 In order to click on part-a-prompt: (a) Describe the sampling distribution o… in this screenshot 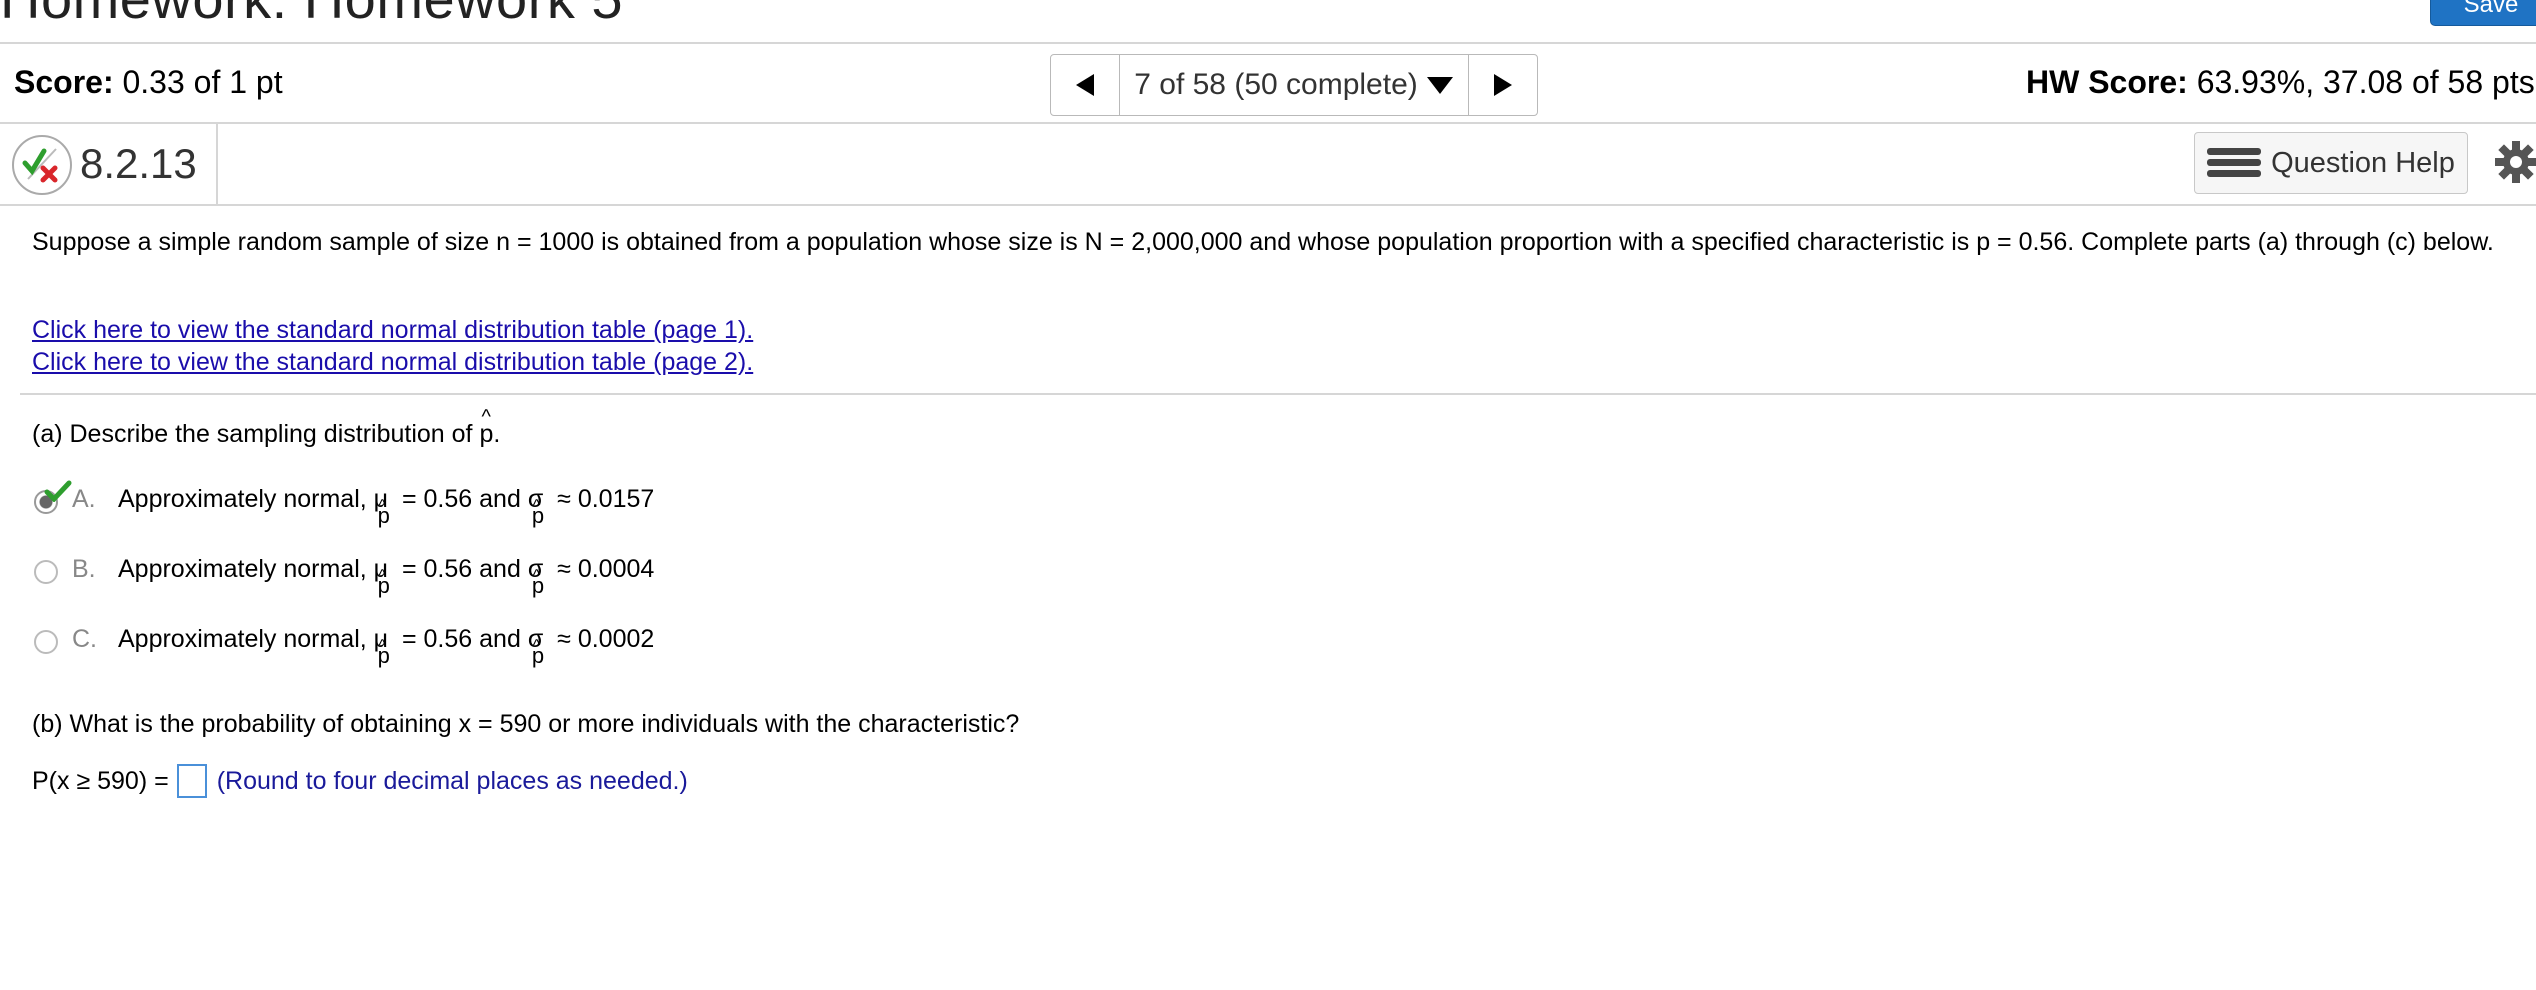, I will do `click(266, 427)`.